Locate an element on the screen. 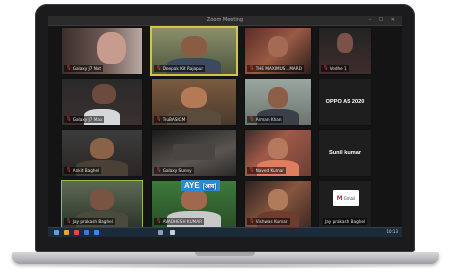 The width and height of the screenshot is (451, 273). participant-name: Vishwas Kumar is located at coordinates (271, 221).